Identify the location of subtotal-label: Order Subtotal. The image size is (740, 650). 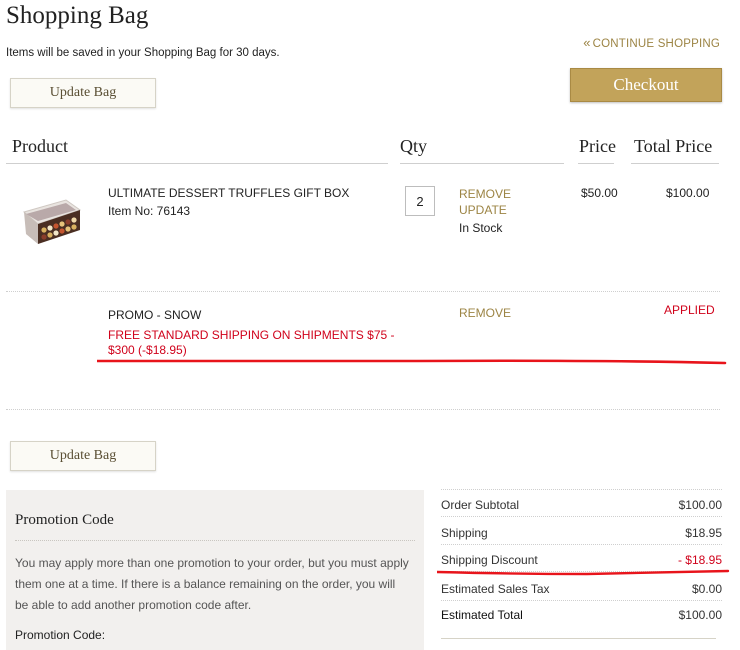
(480, 505).